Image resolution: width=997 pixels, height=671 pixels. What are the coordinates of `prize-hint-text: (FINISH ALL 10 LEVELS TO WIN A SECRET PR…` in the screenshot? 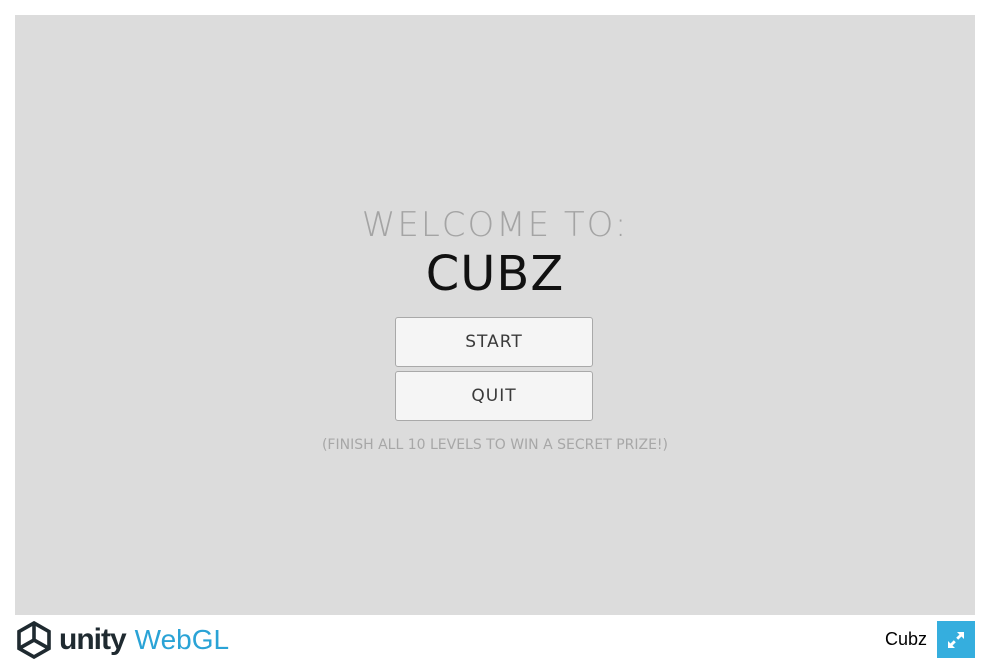 It's located at (495, 445).